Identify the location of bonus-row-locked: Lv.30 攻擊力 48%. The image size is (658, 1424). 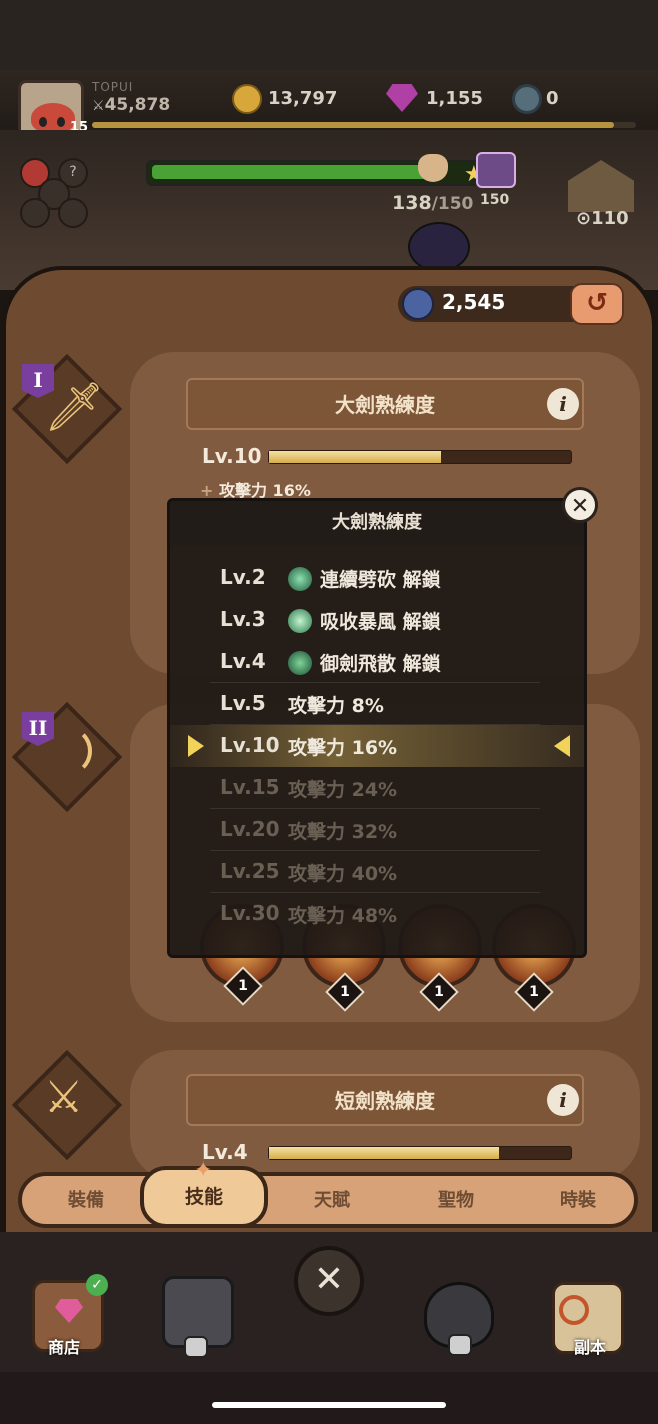
(309, 914).